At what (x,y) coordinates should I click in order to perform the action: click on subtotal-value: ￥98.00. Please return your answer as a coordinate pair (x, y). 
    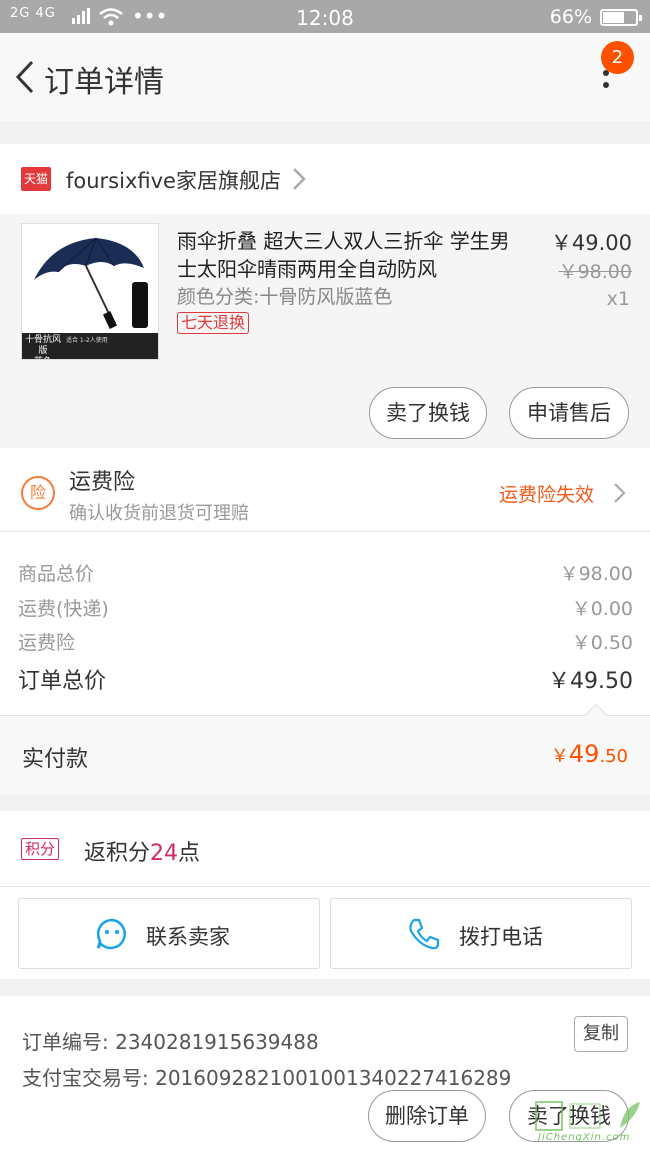
    Looking at the image, I should click on (596, 574).